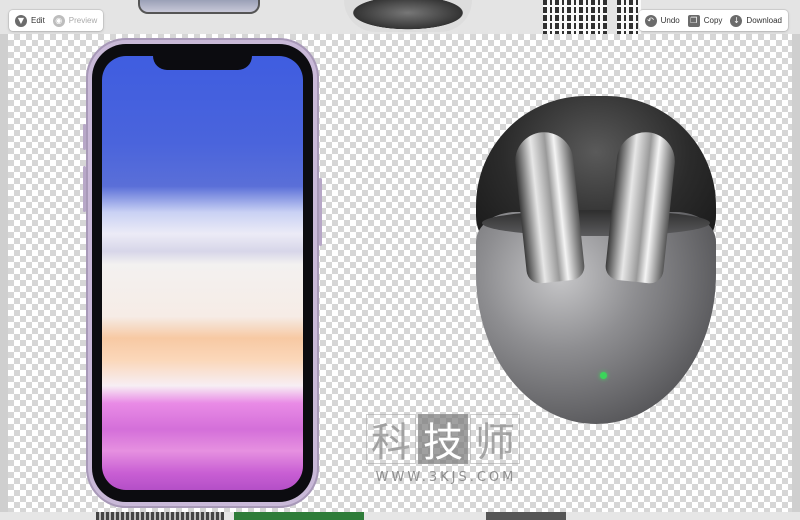 The image size is (800, 520). I want to click on phone-notch, so click(202, 60).